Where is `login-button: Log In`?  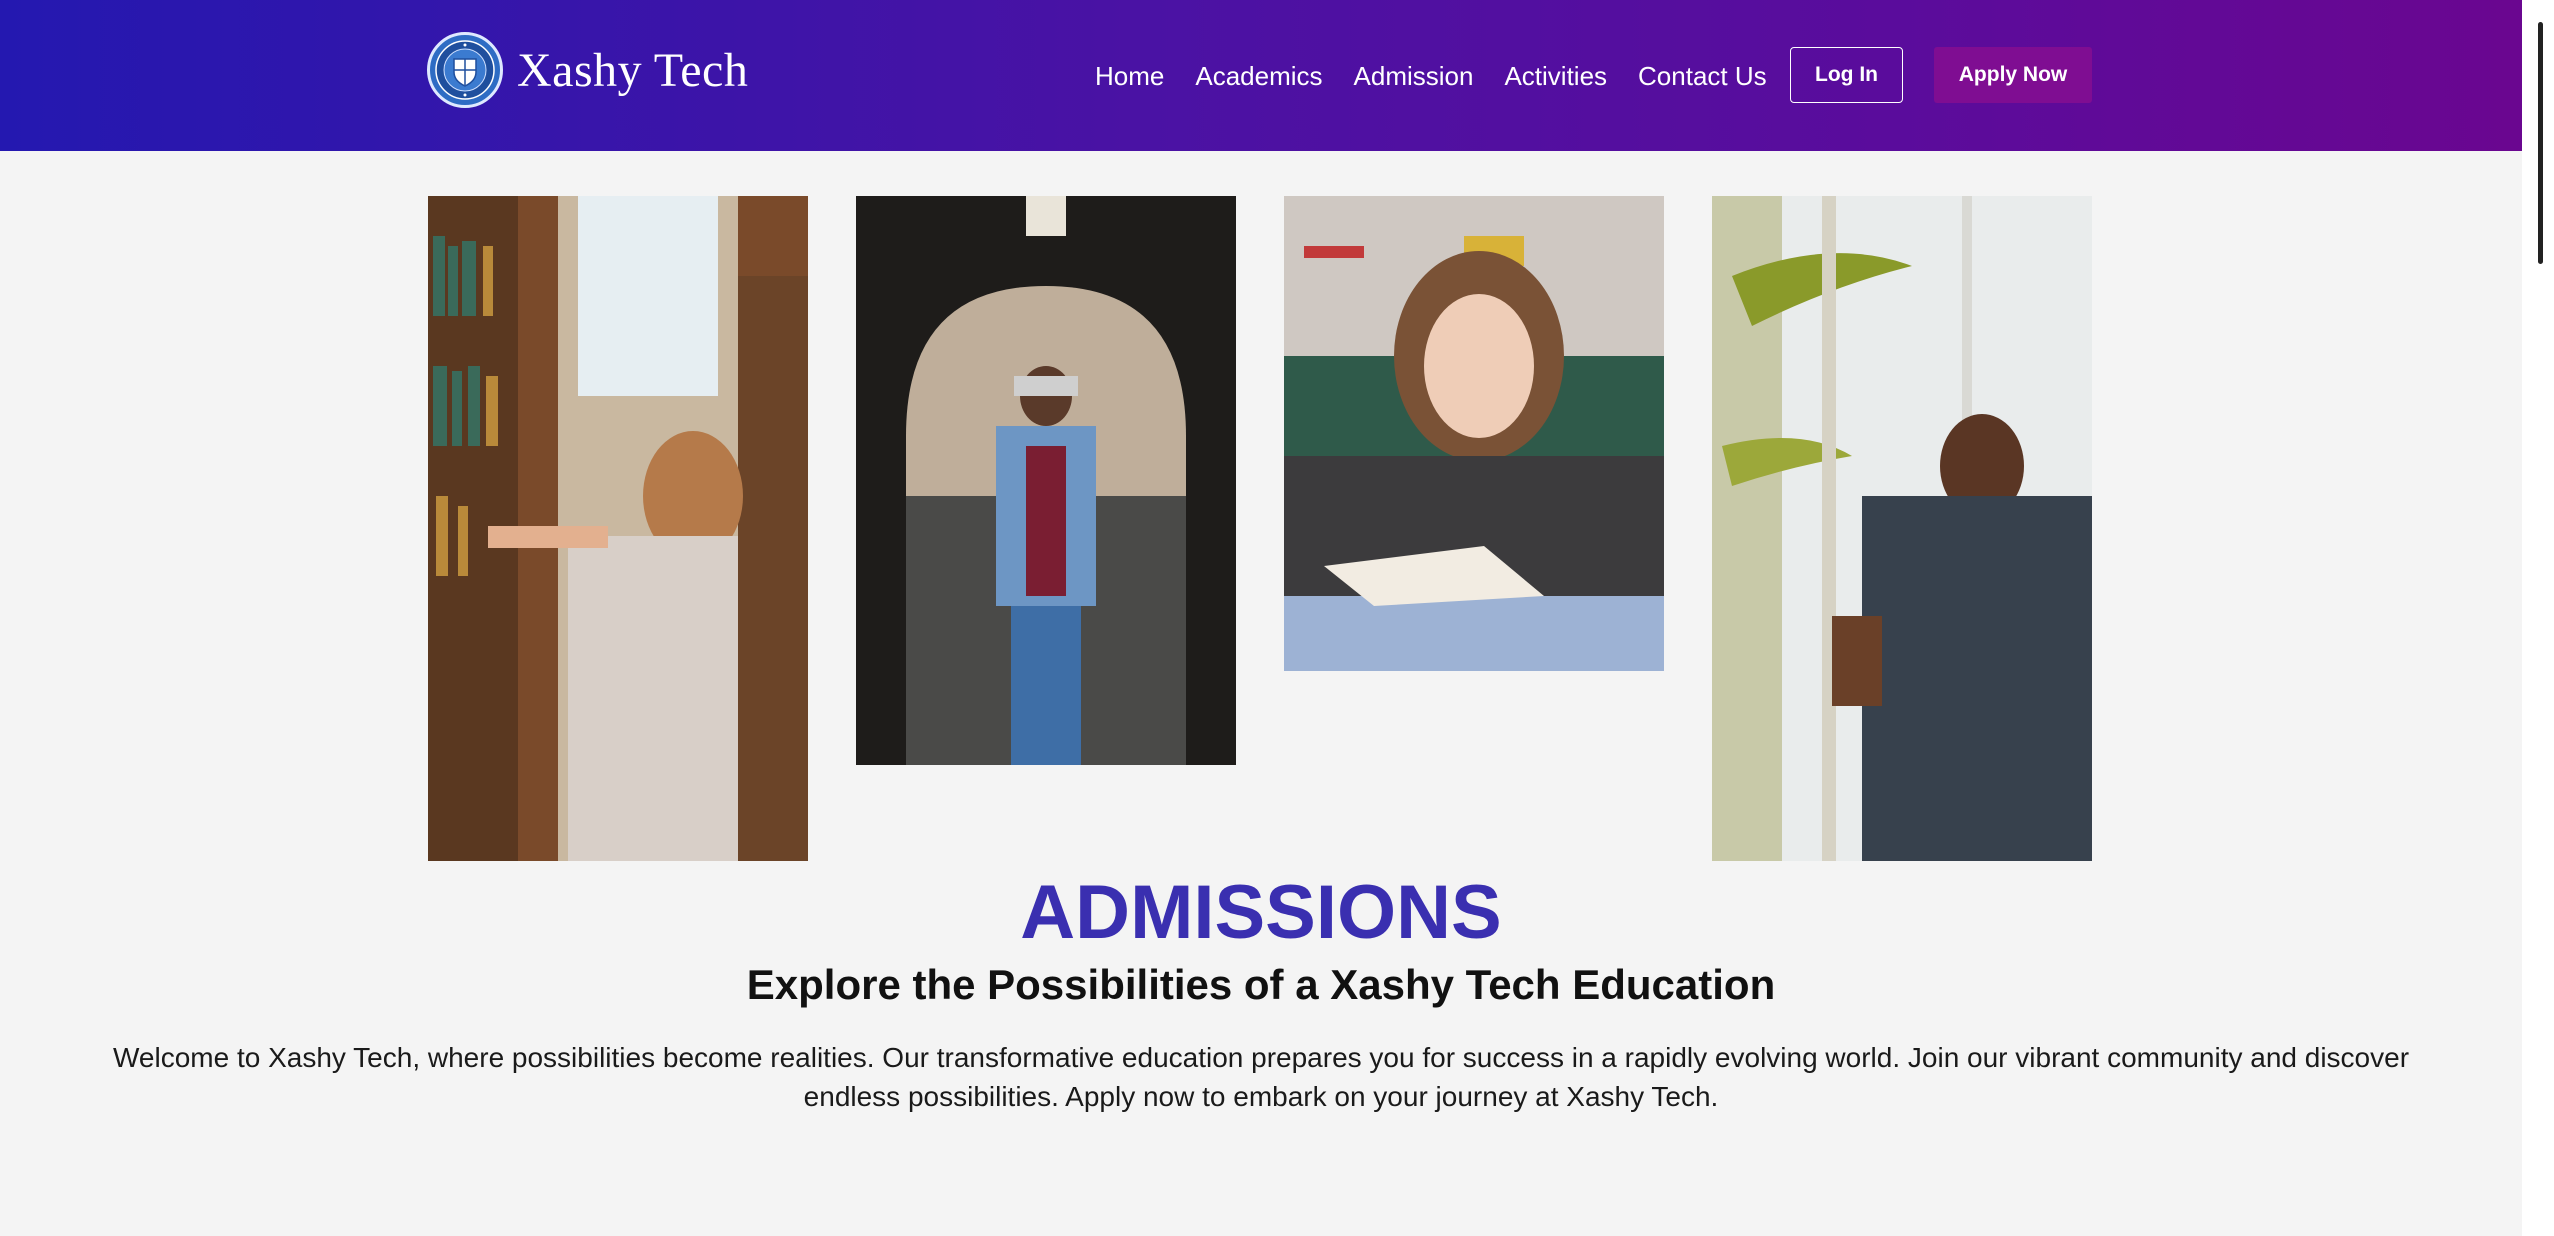 login-button: Log In is located at coordinates (1846, 75).